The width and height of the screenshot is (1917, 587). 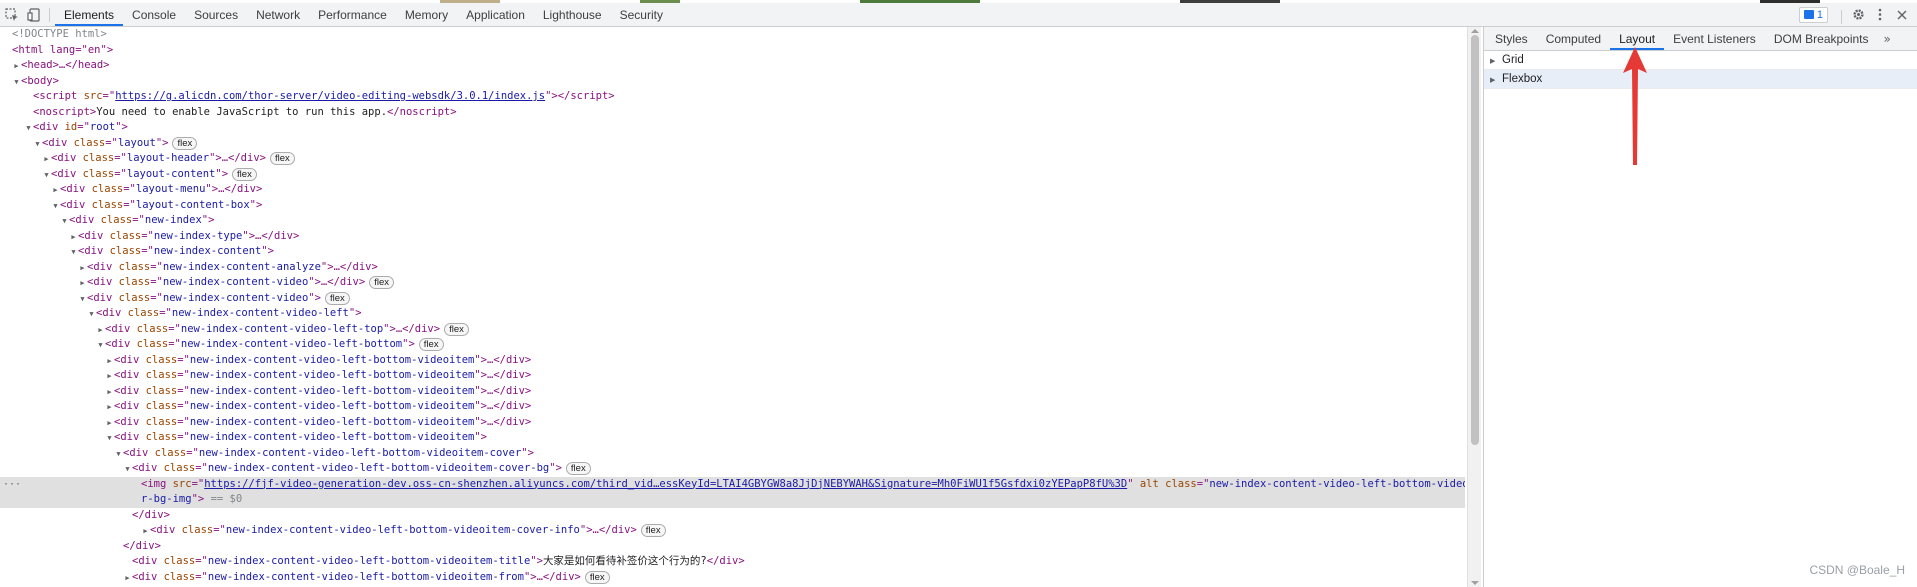 I want to click on more-tabs-icon: », so click(x=1887, y=38).